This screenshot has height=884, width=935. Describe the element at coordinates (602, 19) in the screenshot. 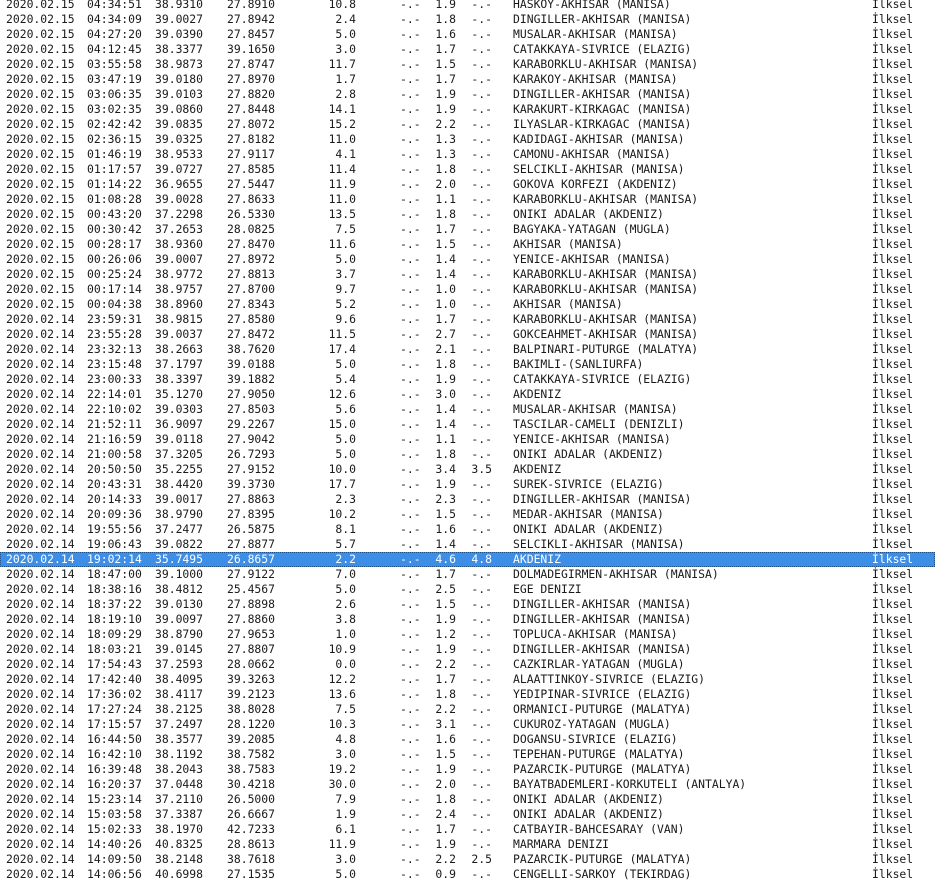

I see `location-cell: DINGILLER-AKHISAR (MANISA)` at that location.